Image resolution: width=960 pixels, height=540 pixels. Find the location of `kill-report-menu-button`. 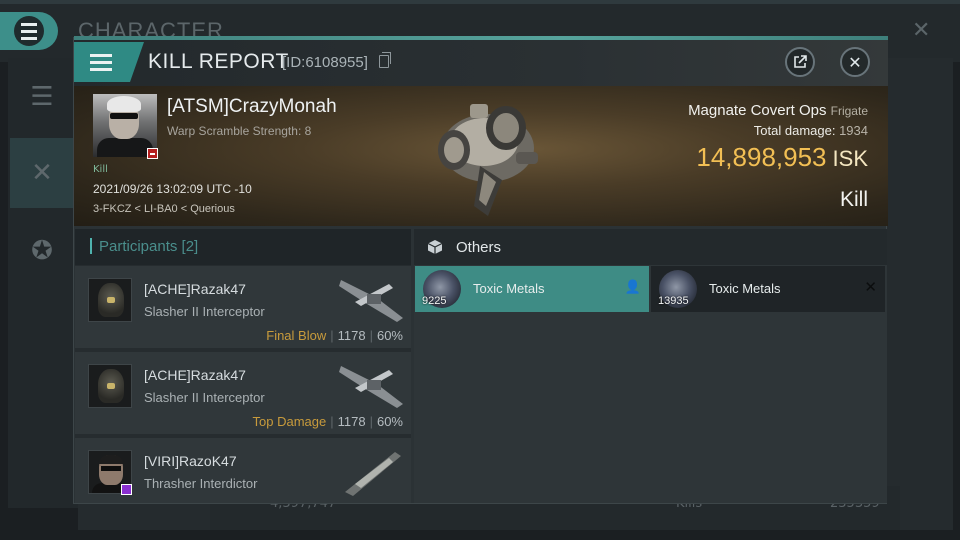

kill-report-menu-button is located at coordinates (109, 62).